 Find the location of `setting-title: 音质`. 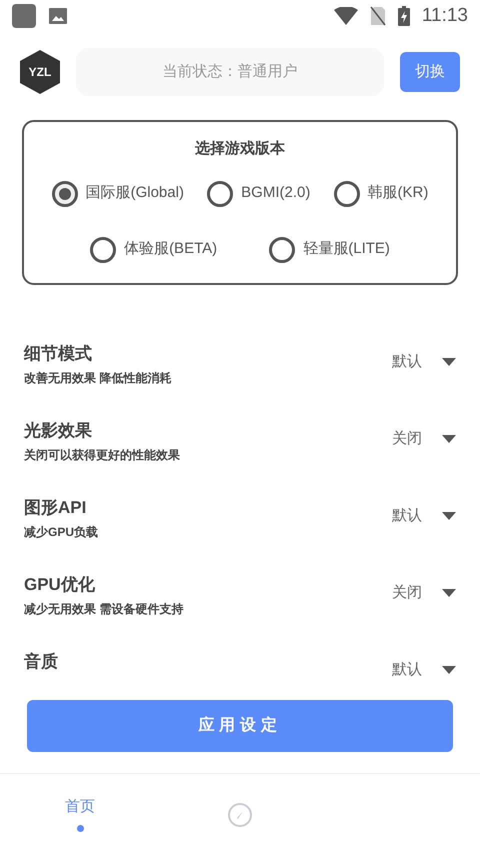

setting-title: 音质 is located at coordinates (41, 662).